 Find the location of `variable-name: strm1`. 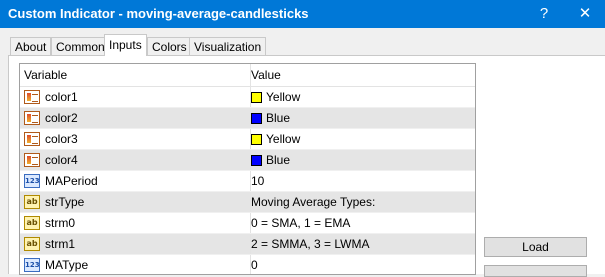

variable-name: strm1 is located at coordinates (60, 244).